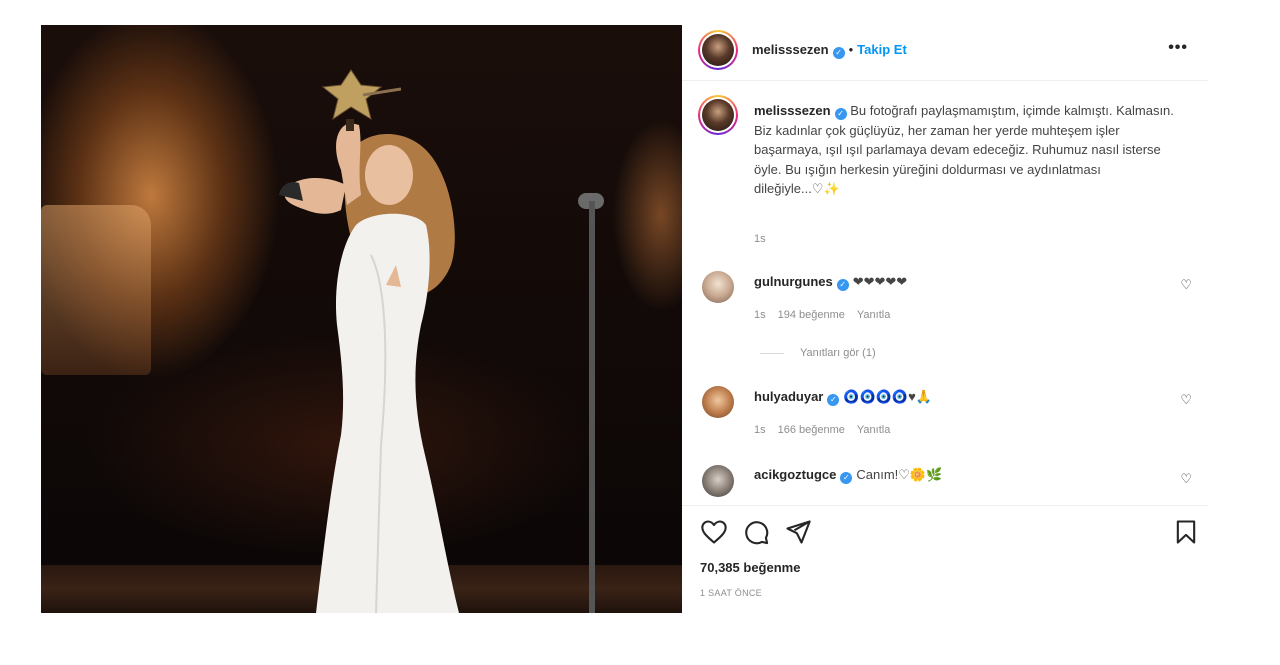  Describe the element at coordinates (811, 315) in the screenshot. I see `comment-likes: 194 beğenme` at that location.